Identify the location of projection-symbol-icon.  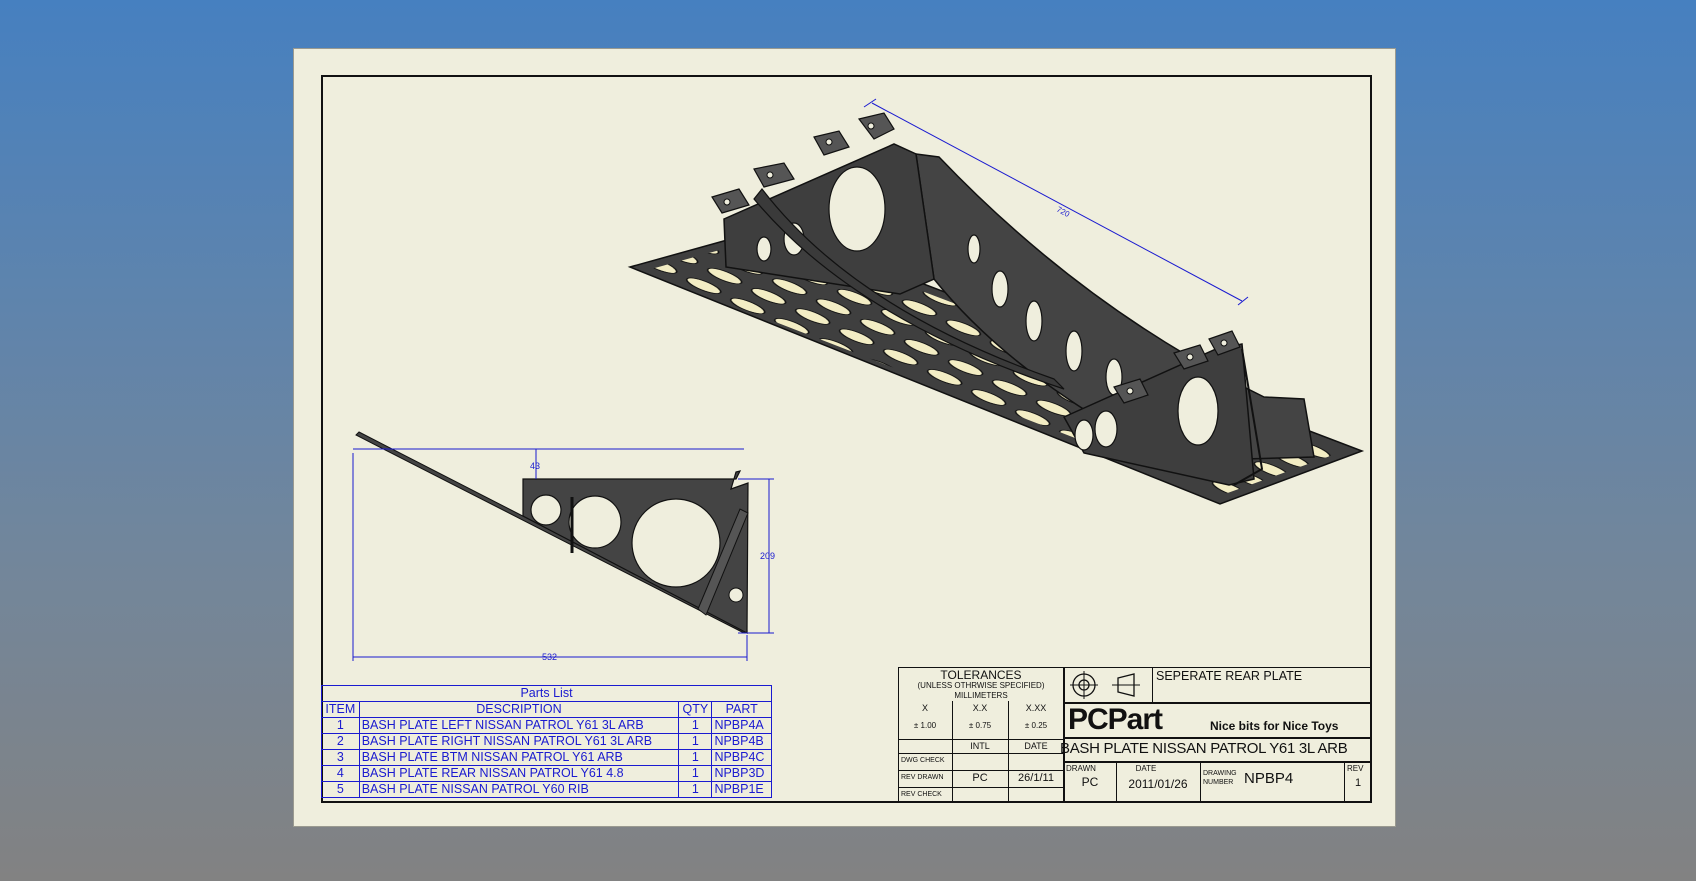
(1105, 685).